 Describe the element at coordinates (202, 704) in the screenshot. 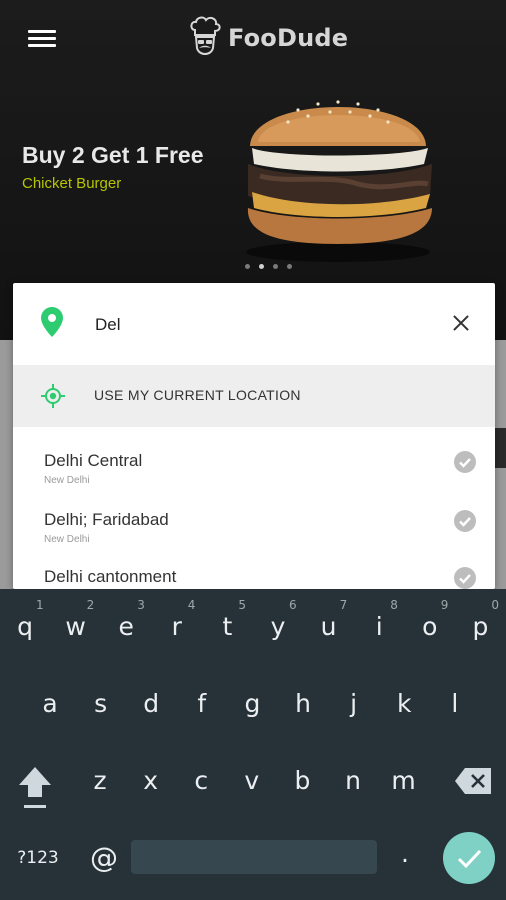

I see `key-f: f` at that location.